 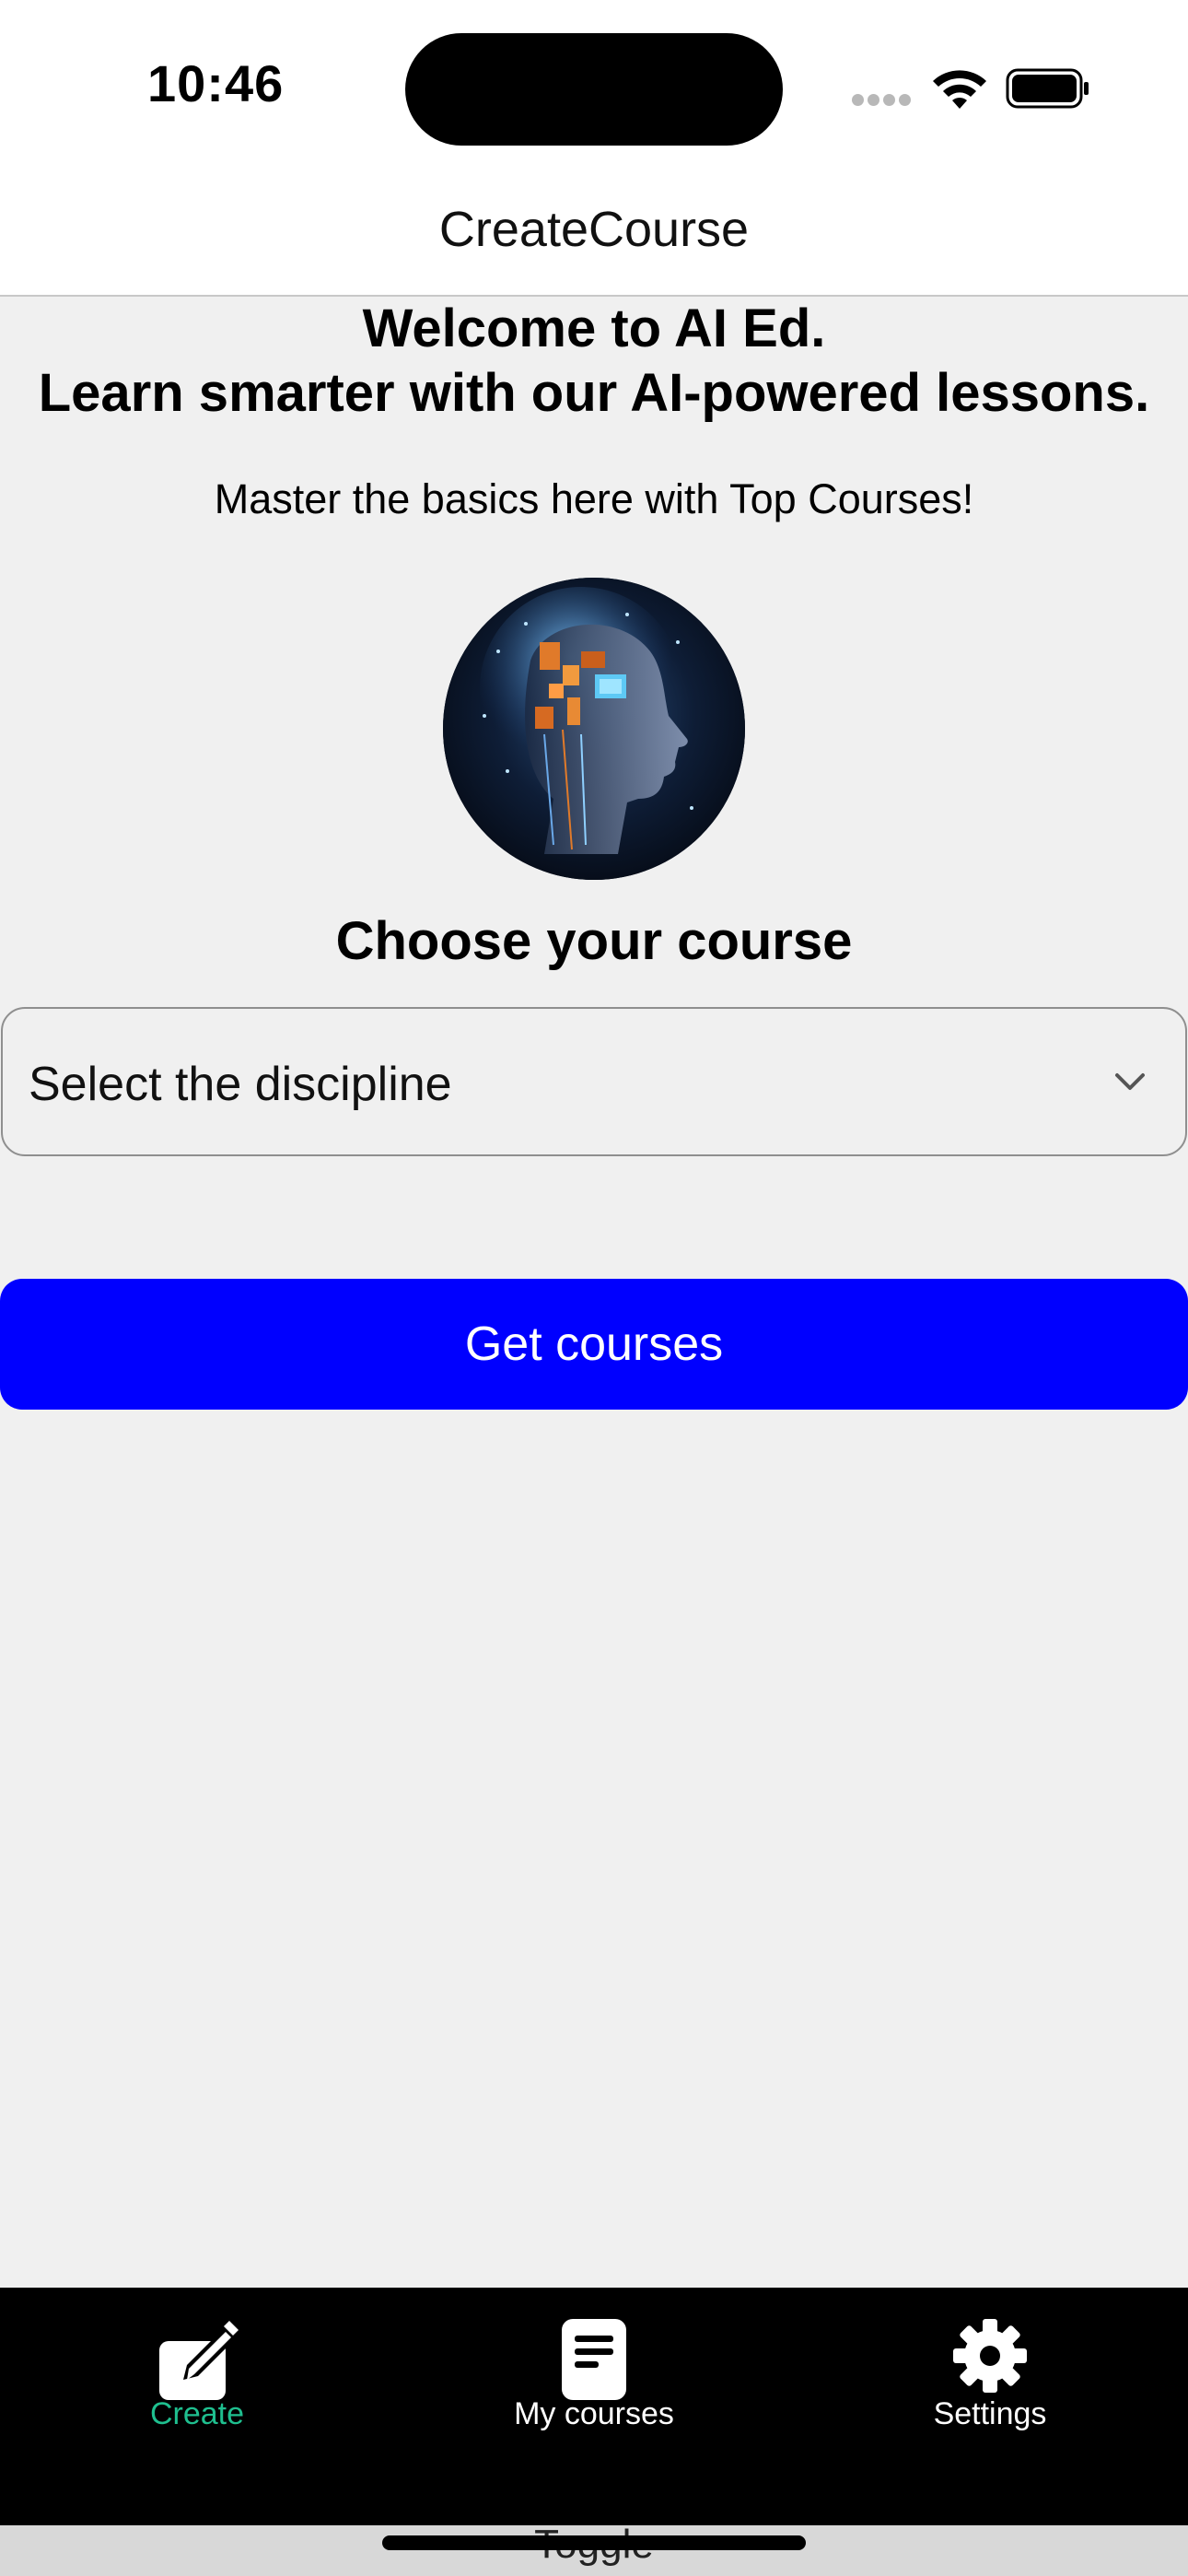 I want to click on welcome-line-1: Welcome to AI Ed., so click(x=594, y=328).